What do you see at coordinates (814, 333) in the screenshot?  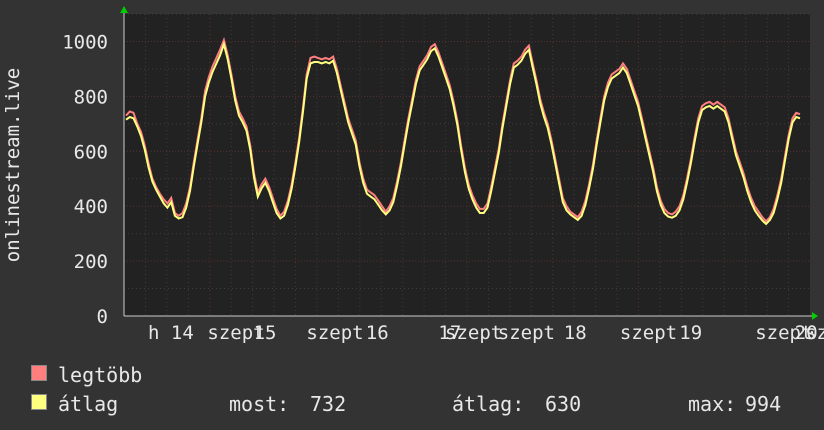 I see `x-tick-label: sz` at bounding box center [814, 333].